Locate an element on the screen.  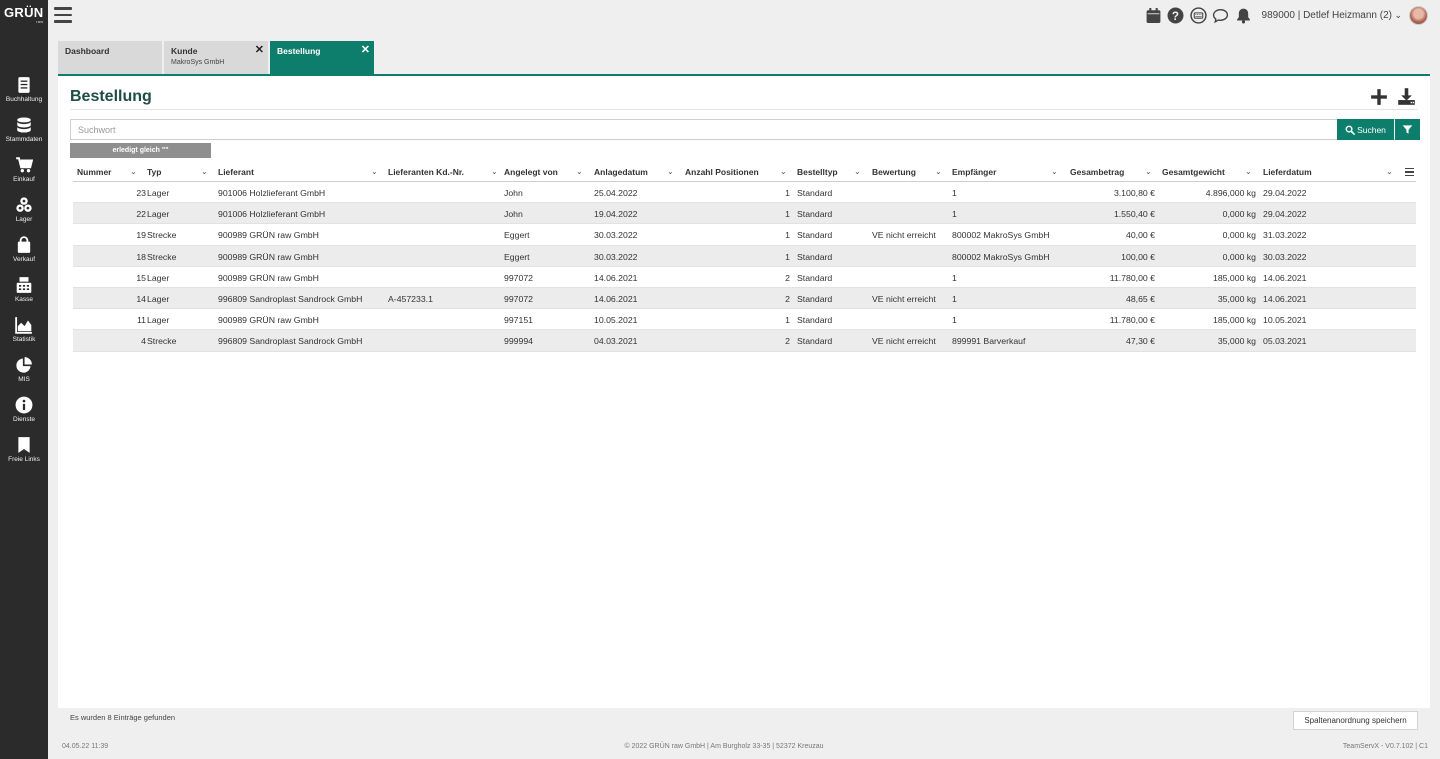
sidebar-item-kasse: Kasse is located at coordinates (24, 294).